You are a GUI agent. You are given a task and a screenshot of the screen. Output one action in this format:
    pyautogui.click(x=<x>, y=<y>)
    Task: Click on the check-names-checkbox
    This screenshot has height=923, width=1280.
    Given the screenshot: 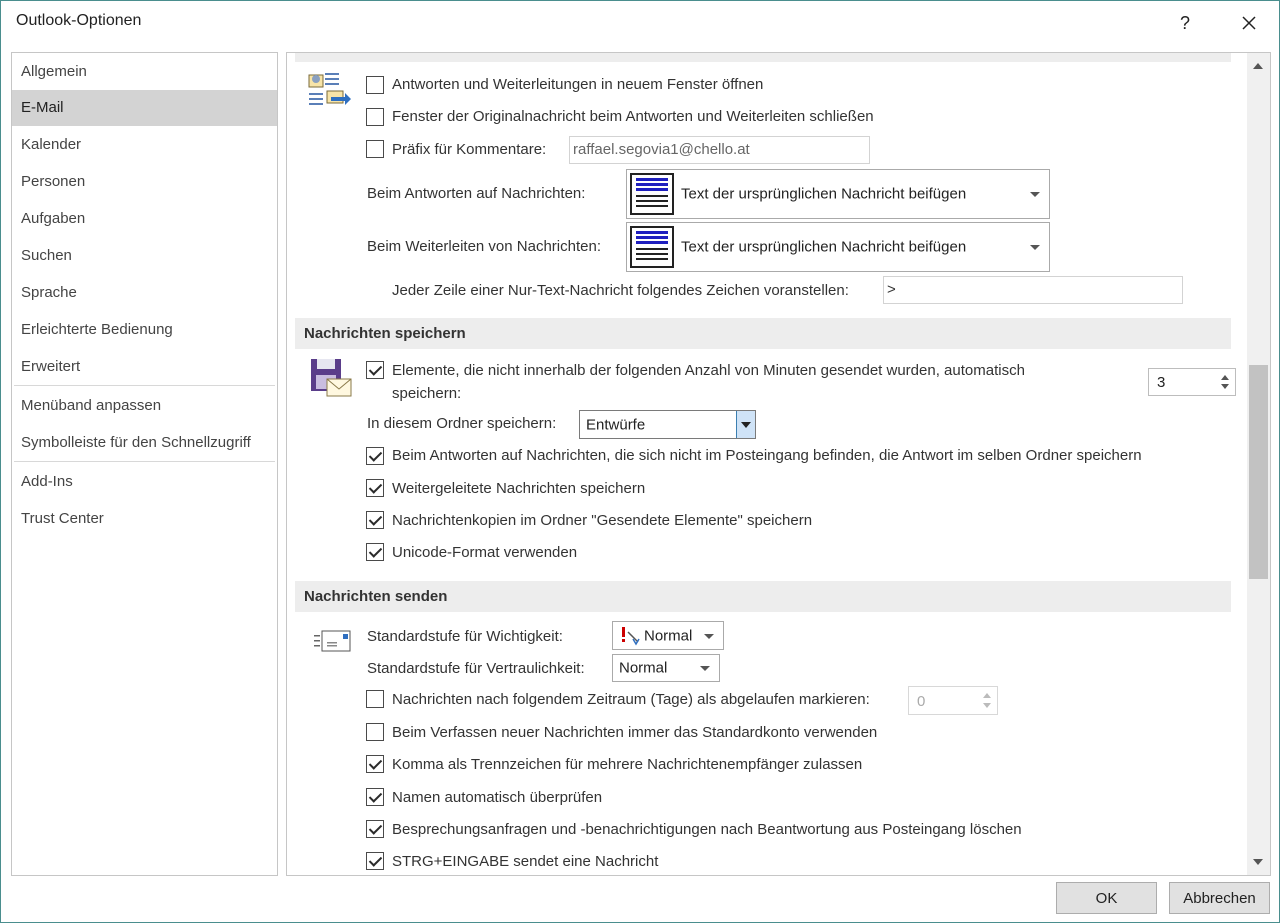 What is the action you would take?
    pyautogui.click(x=375, y=797)
    